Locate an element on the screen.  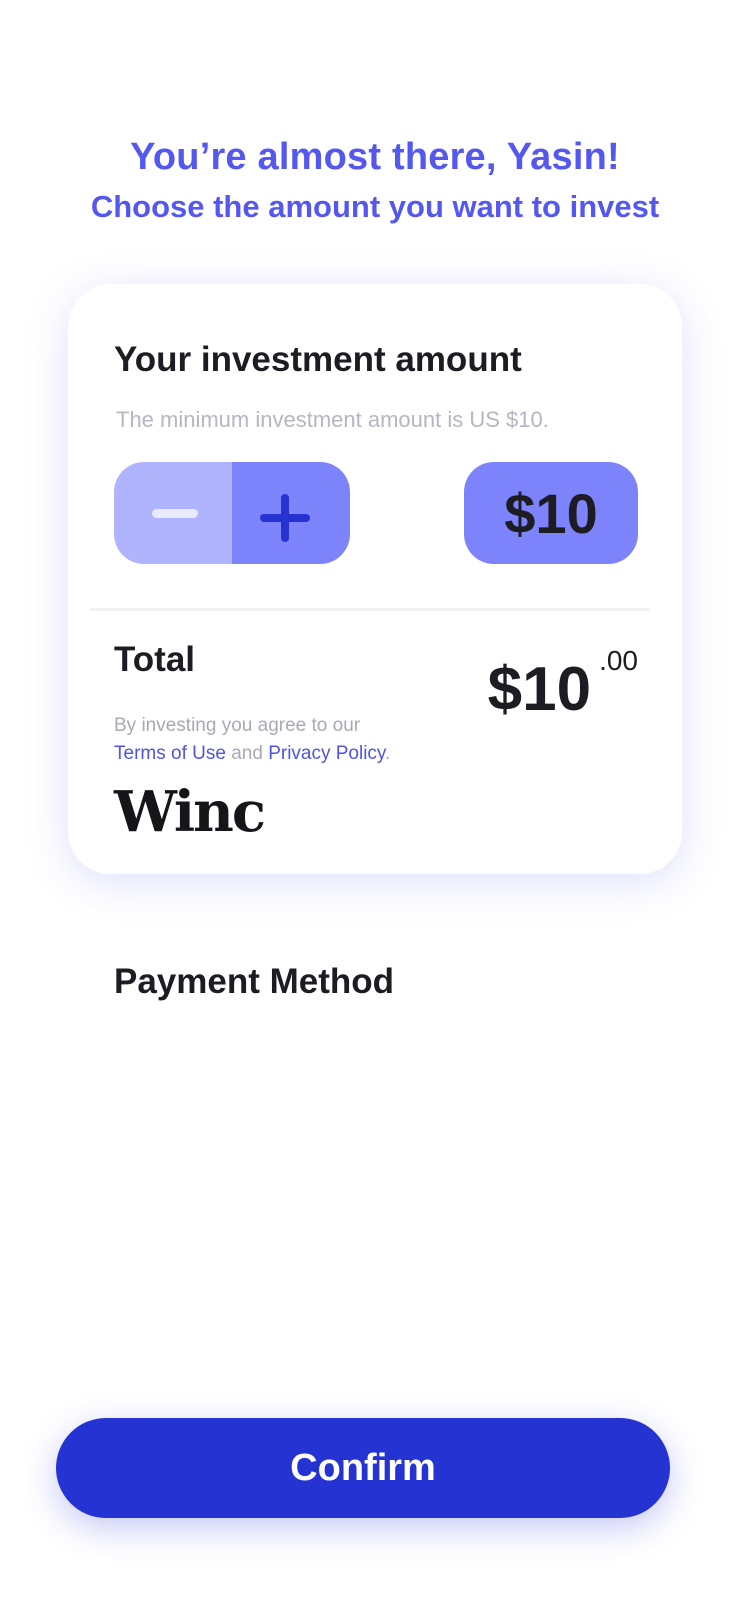
increment-button is located at coordinates (291, 513).